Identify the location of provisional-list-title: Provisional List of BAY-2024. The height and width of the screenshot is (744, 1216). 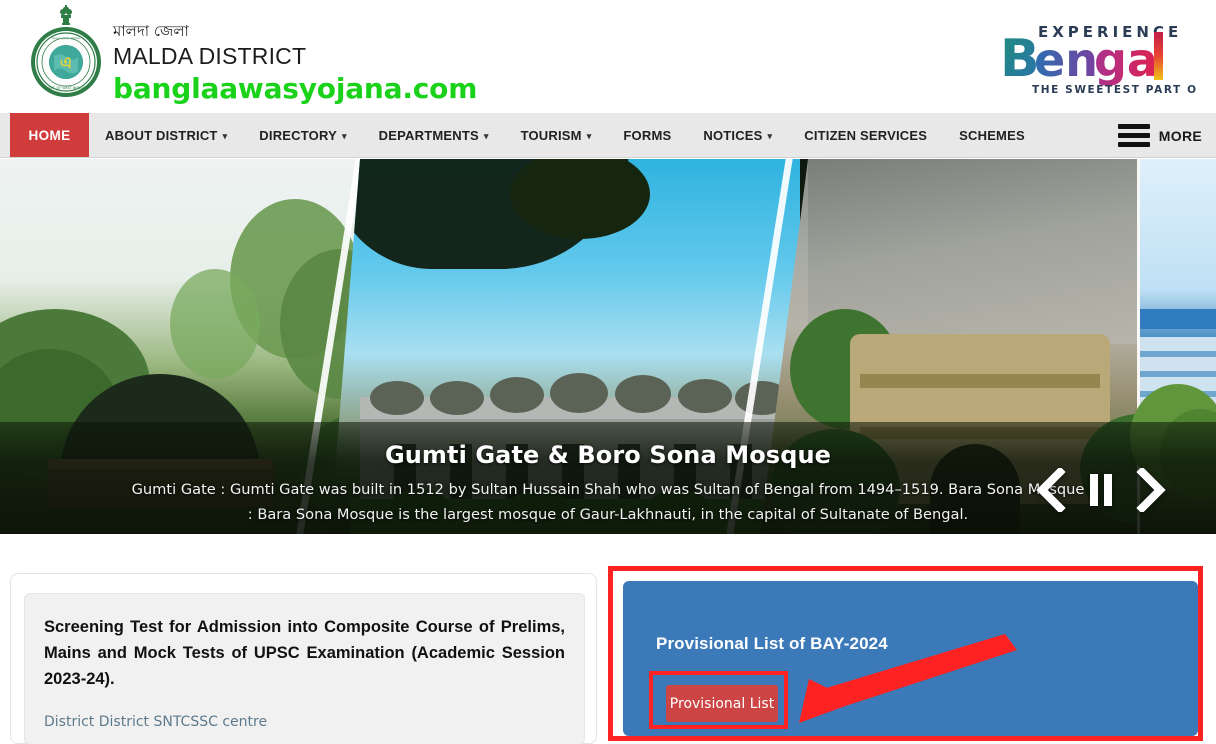
(772, 643).